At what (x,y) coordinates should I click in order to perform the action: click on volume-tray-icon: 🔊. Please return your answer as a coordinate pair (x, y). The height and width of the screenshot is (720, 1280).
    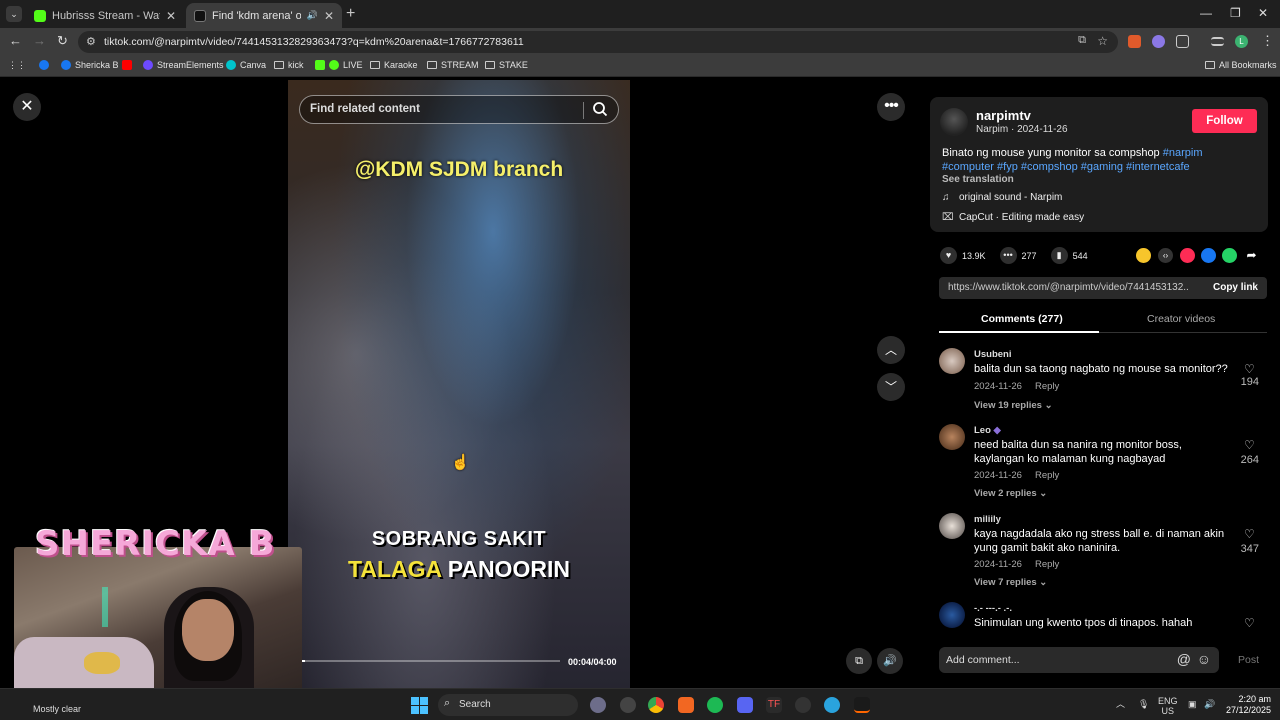
    Looking at the image, I should click on (1209, 704).